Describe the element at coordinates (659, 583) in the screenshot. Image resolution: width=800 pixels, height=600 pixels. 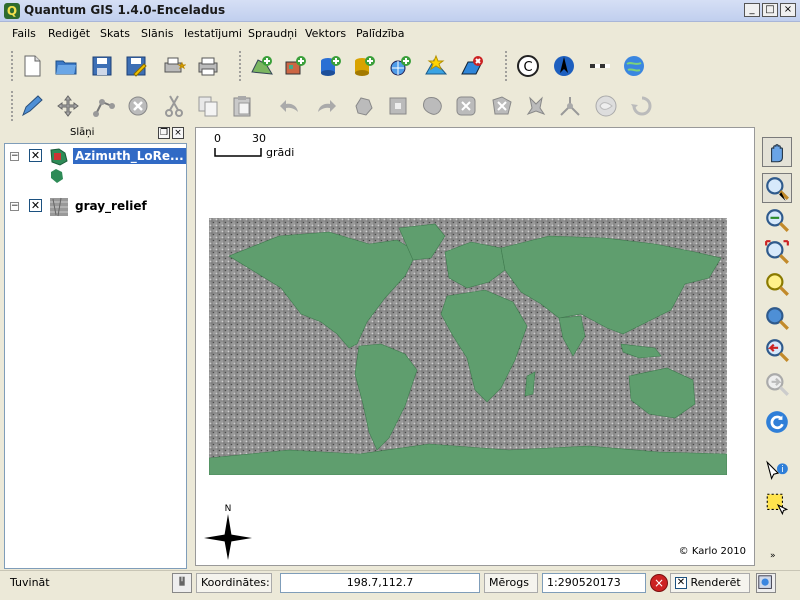
I see `stop-render-icon: ×` at that location.